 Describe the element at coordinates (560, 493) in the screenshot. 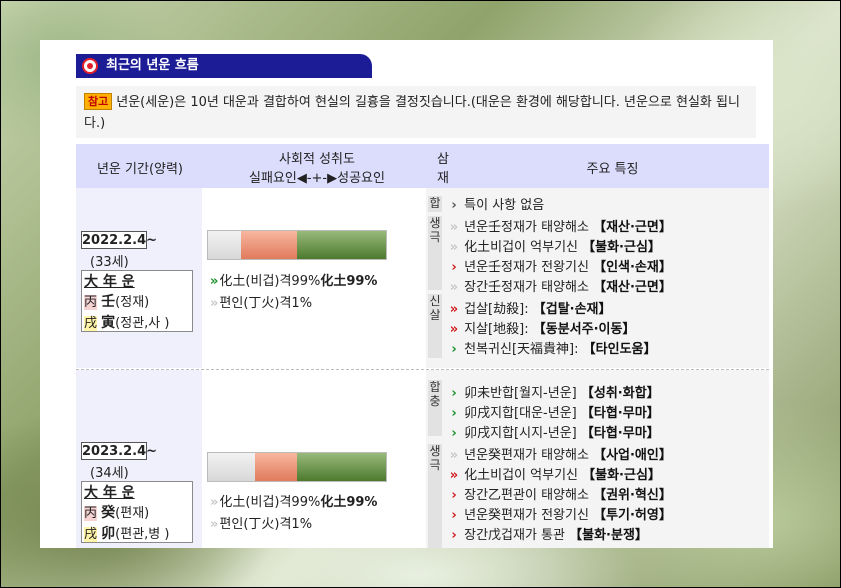

I see `feature-item: › 장간乙편관이 태양해소 【권위·혁신】` at that location.